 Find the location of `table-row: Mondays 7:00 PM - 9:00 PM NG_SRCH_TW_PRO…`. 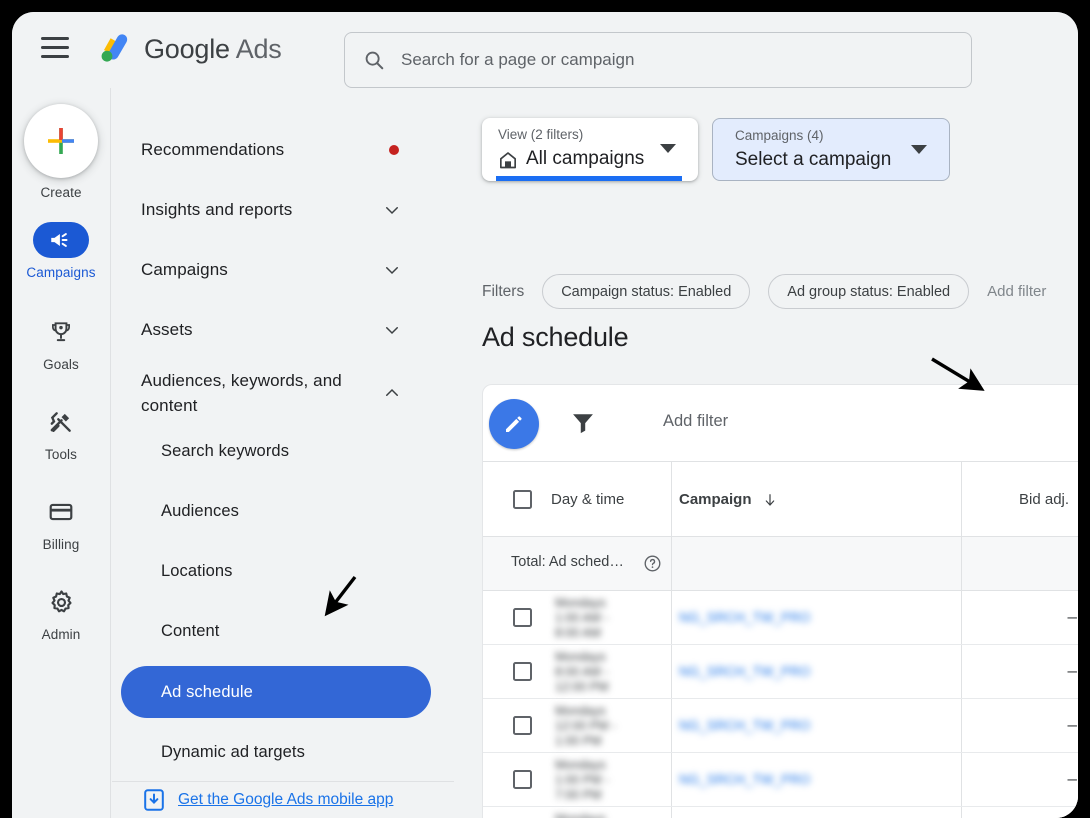

table-row: Mondays 7:00 PM - 9:00 PM NG_SRCH_TW_PRO… is located at coordinates (780, 812).